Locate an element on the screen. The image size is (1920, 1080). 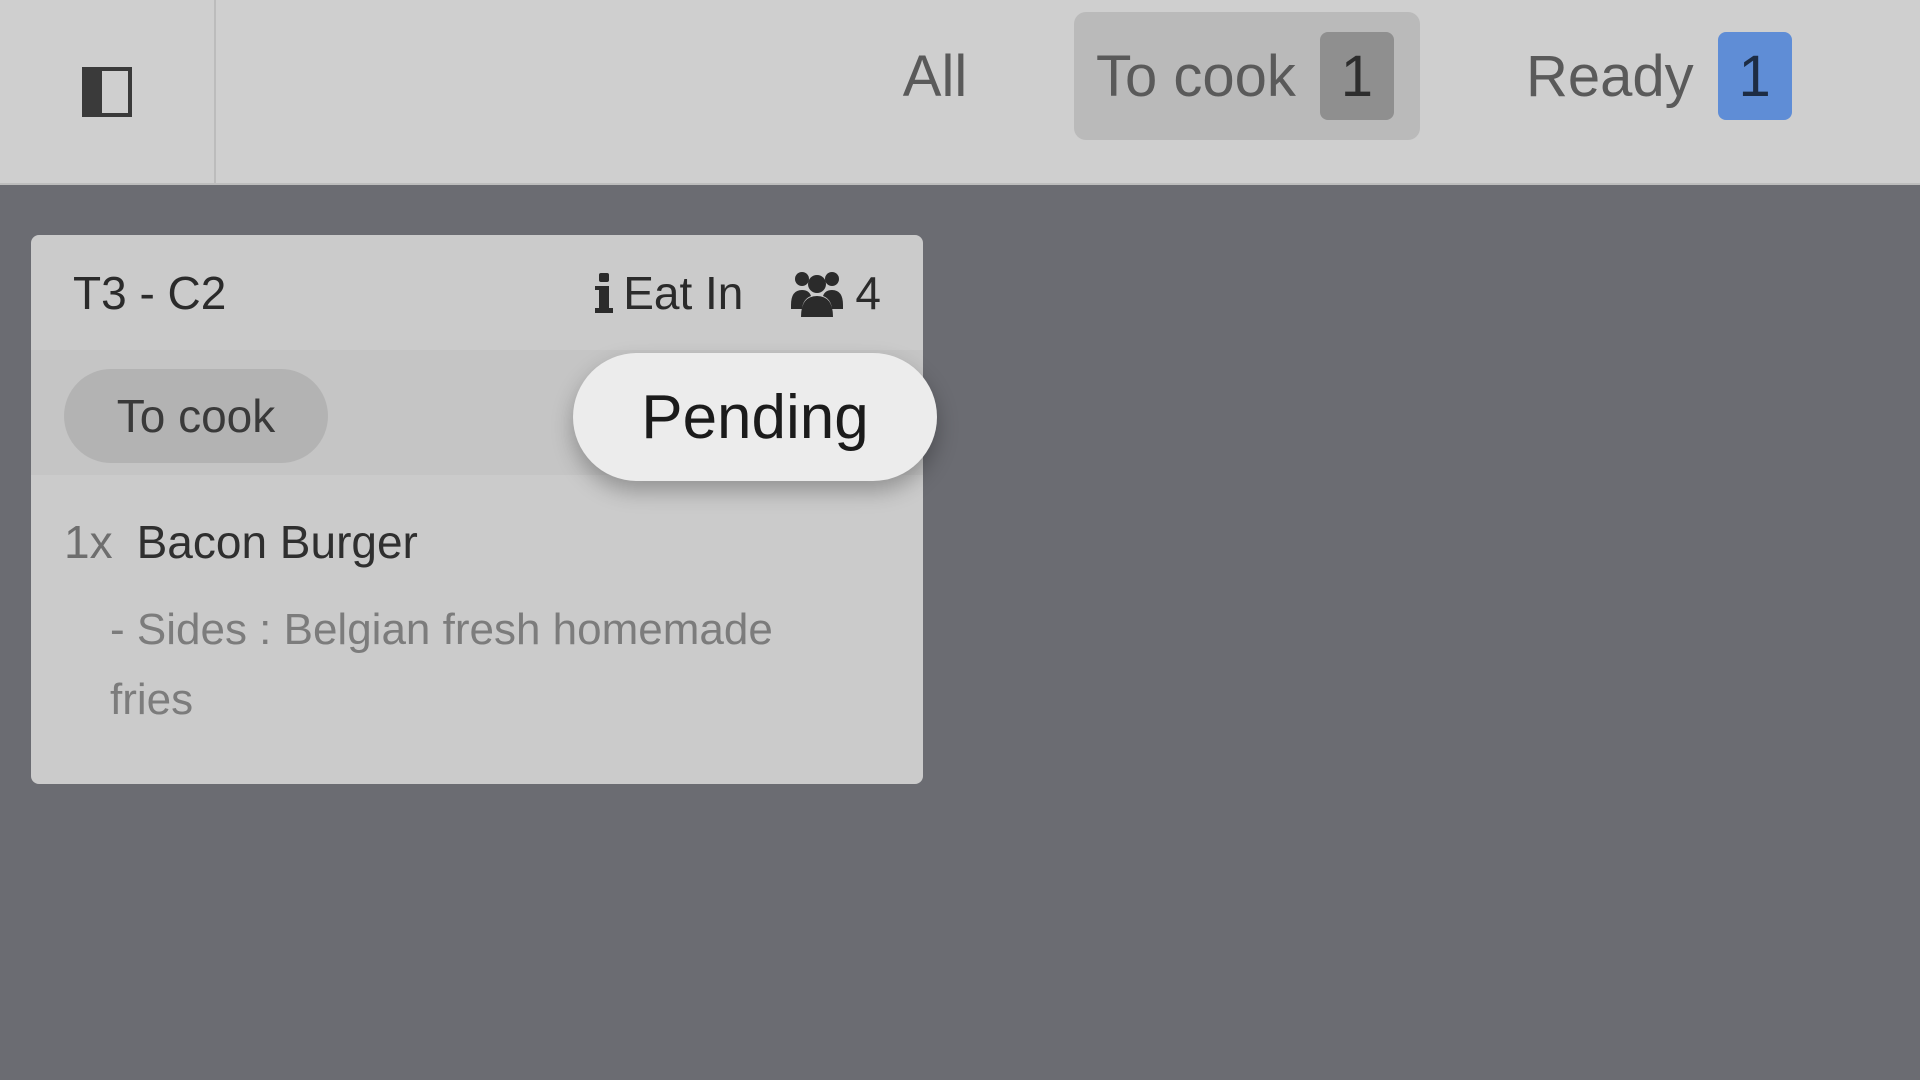
users-icon is located at coordinates (817, 294).